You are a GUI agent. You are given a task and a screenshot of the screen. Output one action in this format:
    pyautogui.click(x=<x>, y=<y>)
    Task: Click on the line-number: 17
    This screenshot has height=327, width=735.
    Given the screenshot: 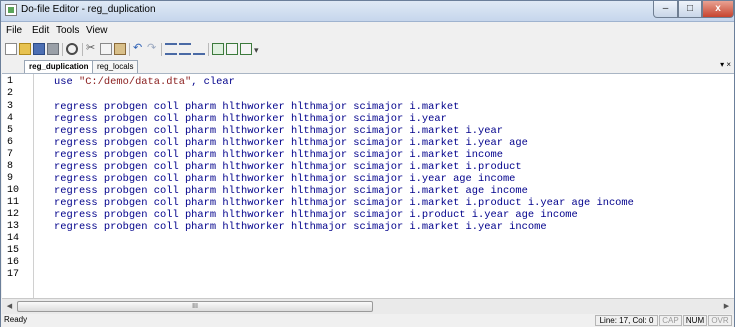 What is the action you would take?
    pyautogui.click(x=13, y=274)
    